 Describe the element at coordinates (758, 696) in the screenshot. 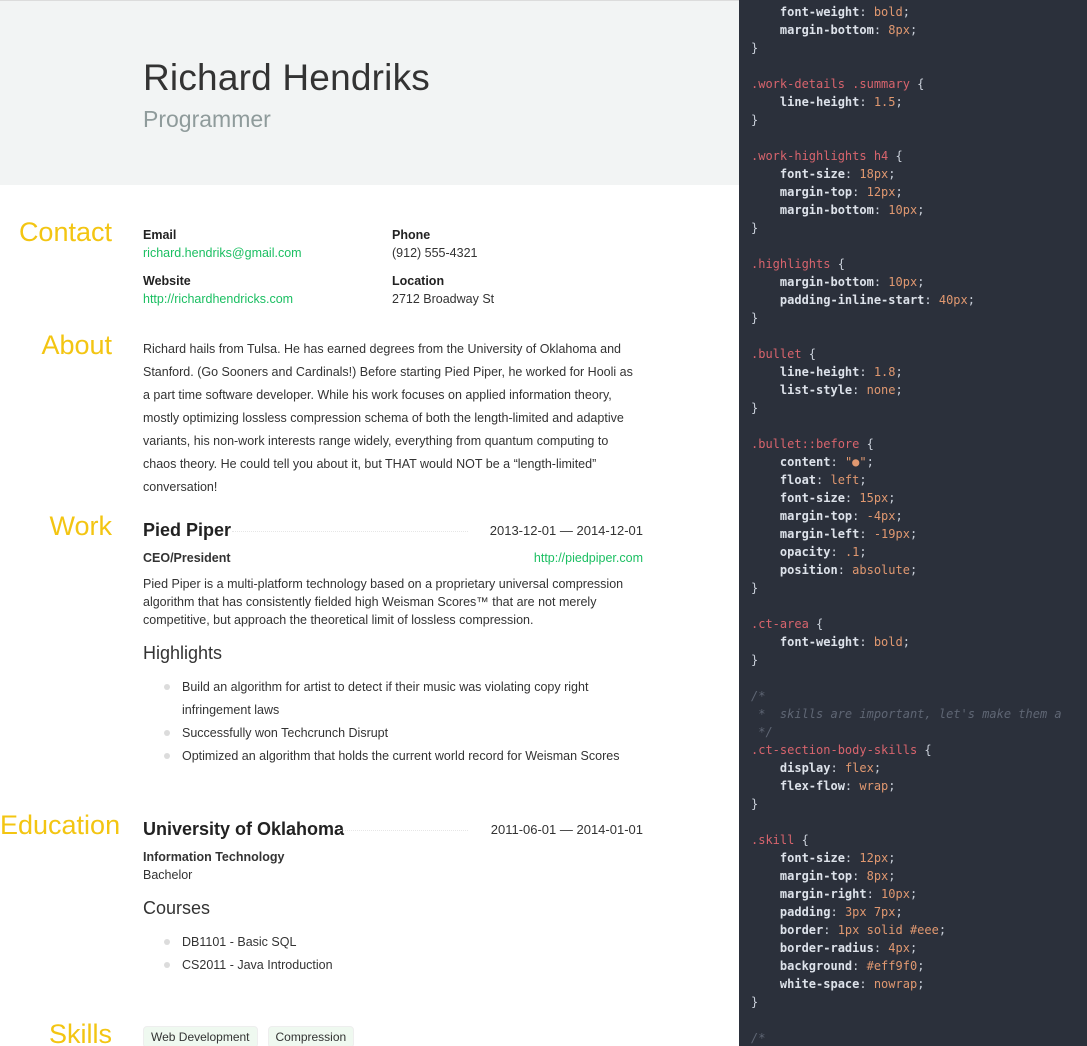

I see `code-token: /*` at that location.